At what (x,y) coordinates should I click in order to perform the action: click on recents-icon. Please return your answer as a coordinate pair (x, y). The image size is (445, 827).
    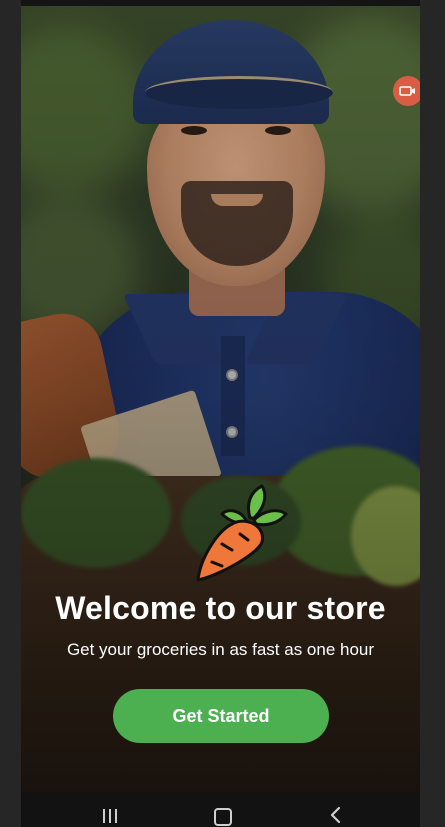
    Looking at the image, I should click on (111, 816).